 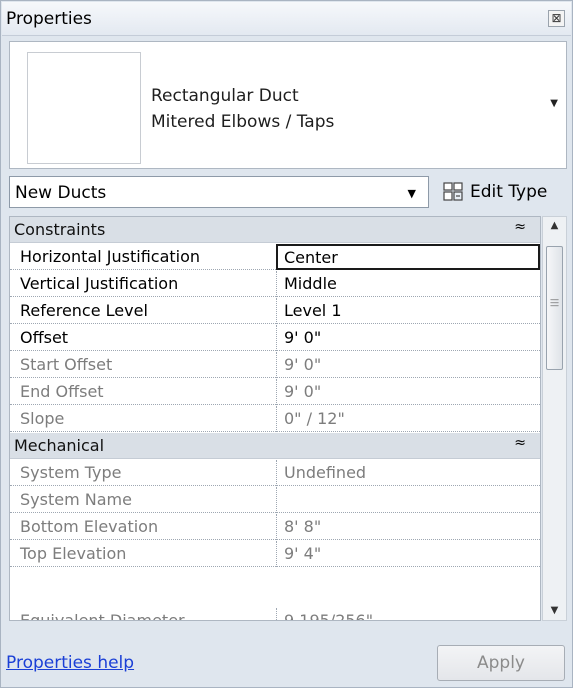 I want to click on property-row-offset: Offset 9' 0", so click(x=275, y=338).